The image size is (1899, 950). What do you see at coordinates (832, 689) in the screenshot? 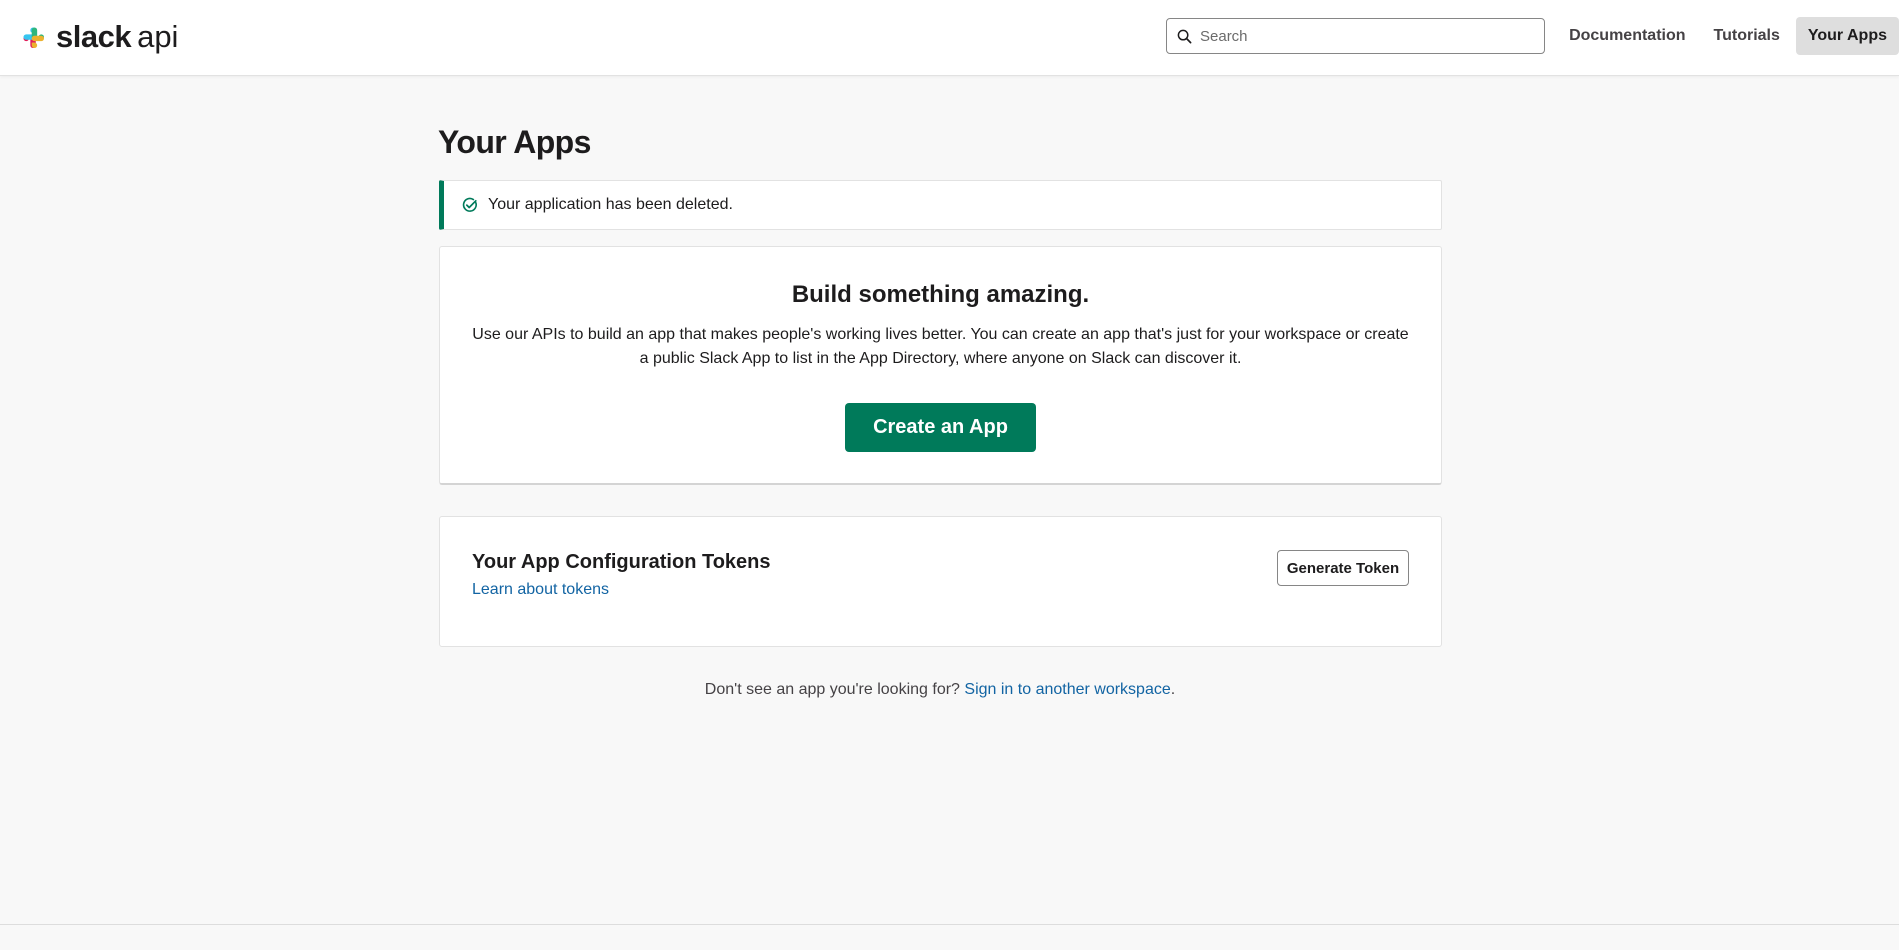
I see `footer-prefix: Don't see an app you're looking for?` at bounding box center [832, 689].